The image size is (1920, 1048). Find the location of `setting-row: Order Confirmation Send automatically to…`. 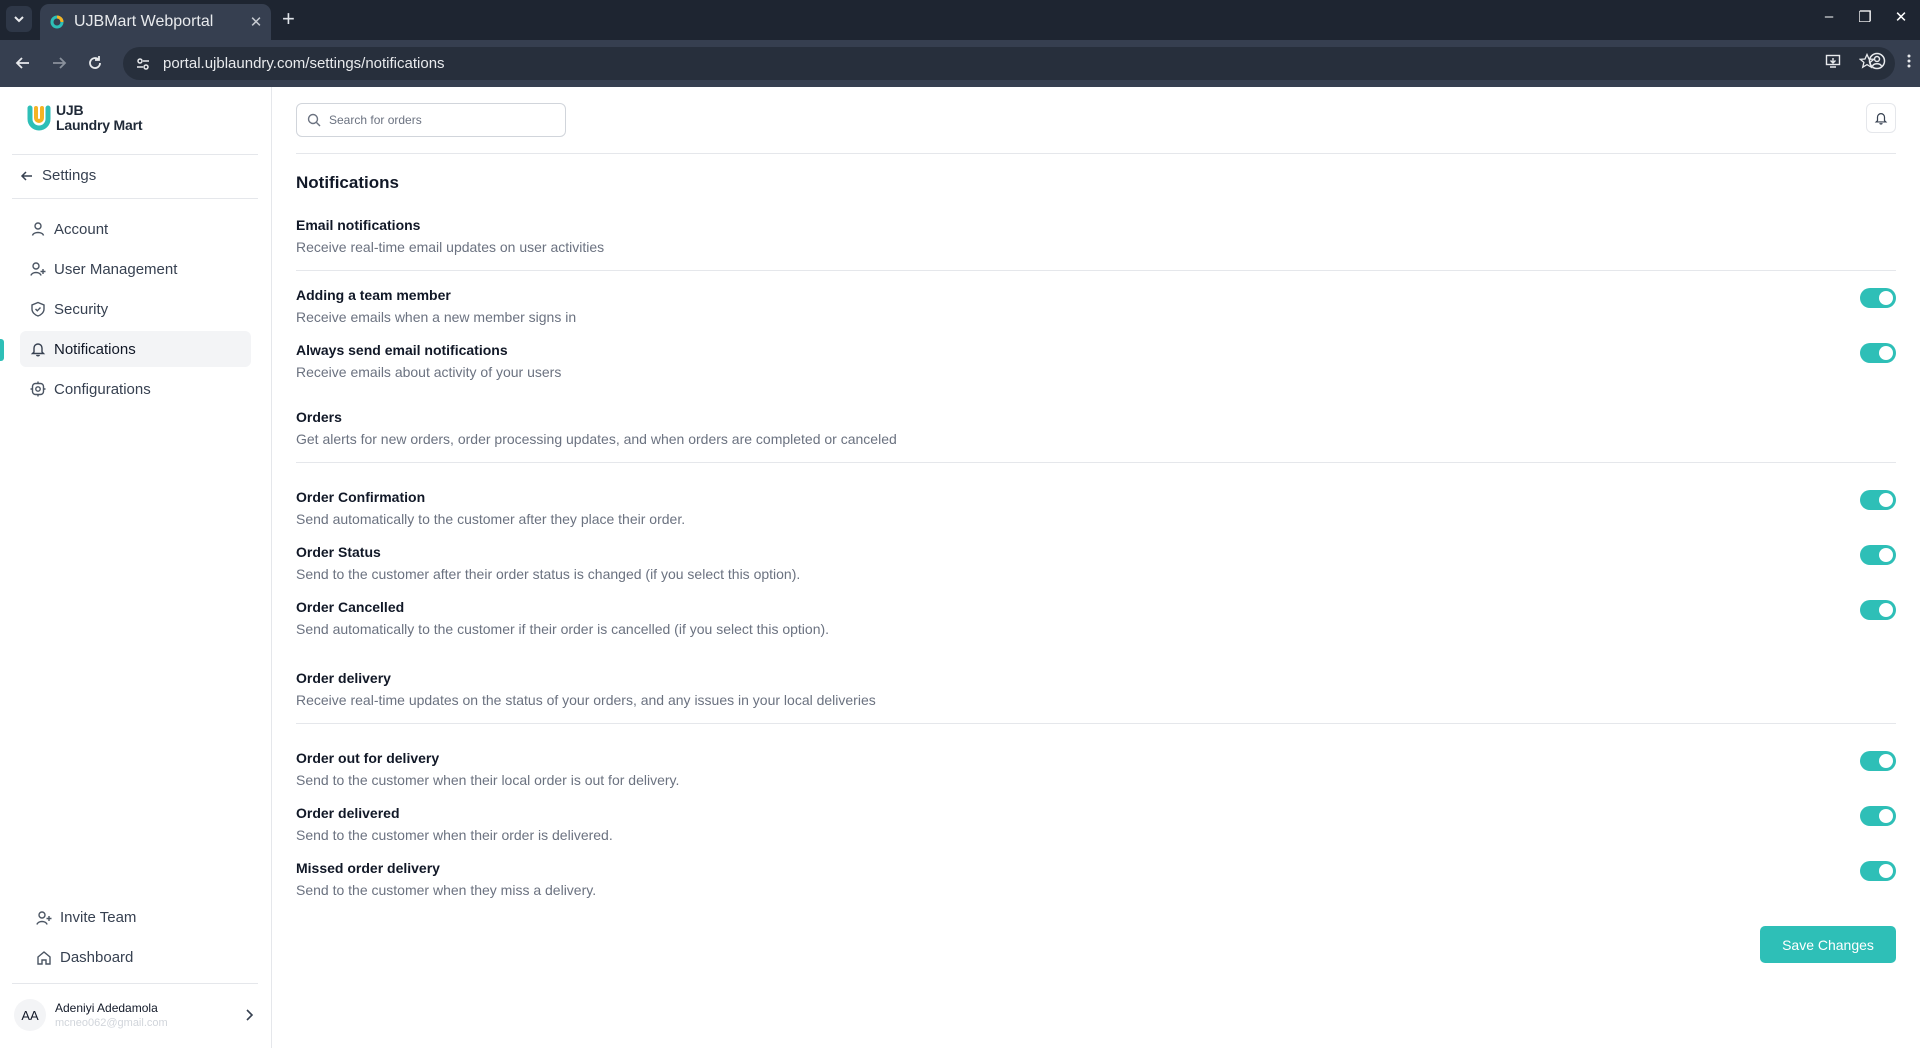

setting-row: Order Confirmation Send automatically to… is located at coordinates (1096, 508).